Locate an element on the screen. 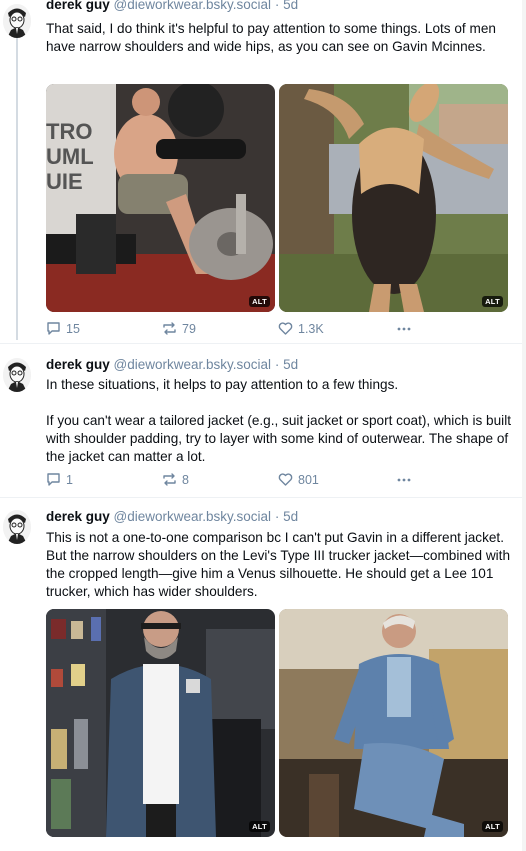  reply-button: 1 is located at coordinates (59, 479).